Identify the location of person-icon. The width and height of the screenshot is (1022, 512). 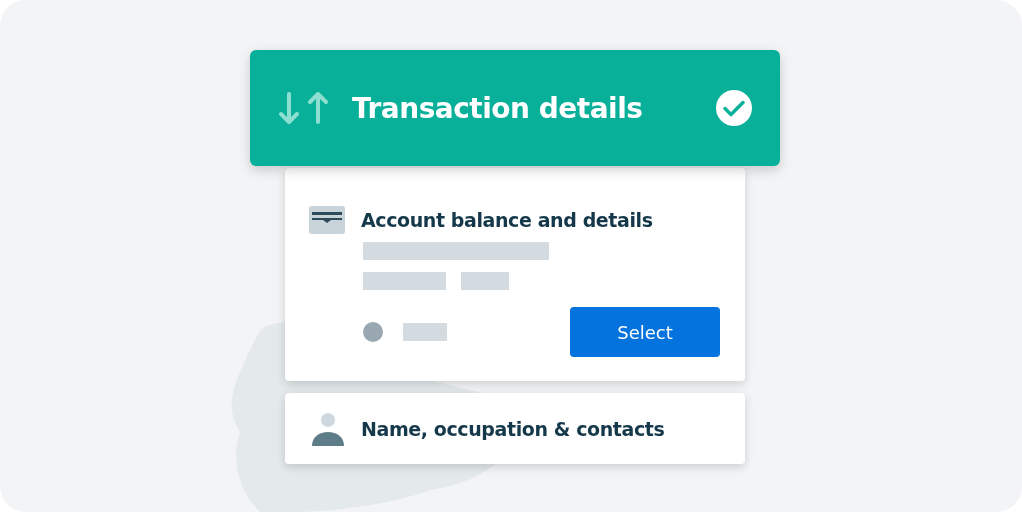
(328, 429).